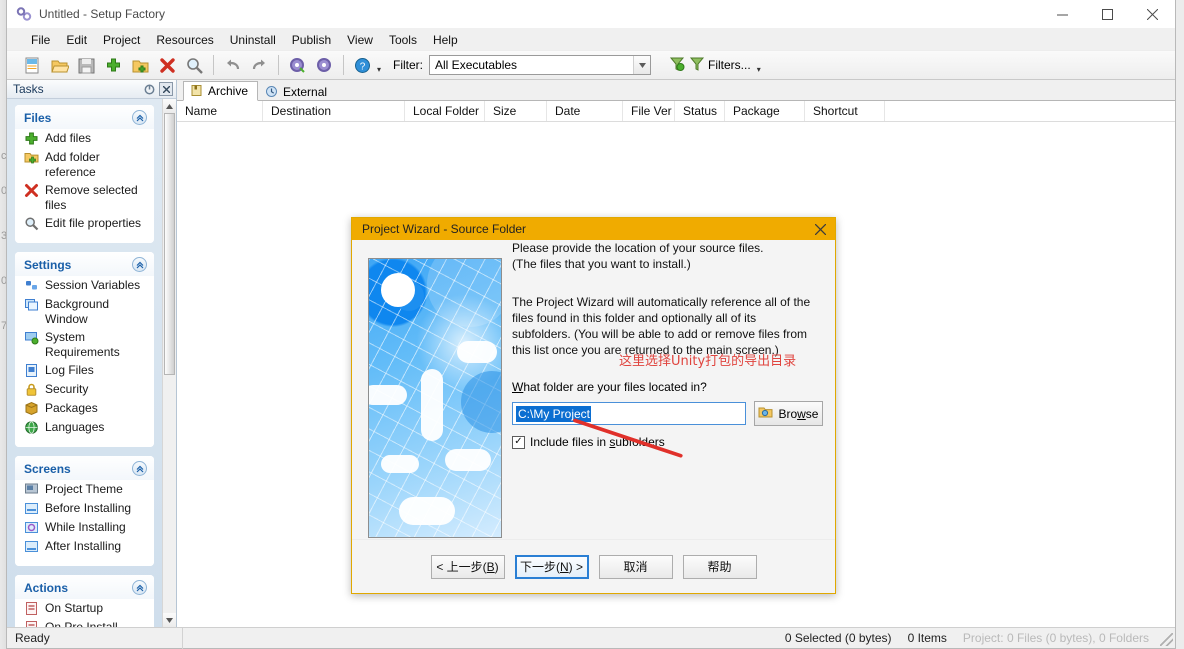 The image size is (1184, 649). What do you see at coordinates (845, 111) in the screenshot?
I see `column-shortcut: Shortcut` at bounding box center [845, 111].